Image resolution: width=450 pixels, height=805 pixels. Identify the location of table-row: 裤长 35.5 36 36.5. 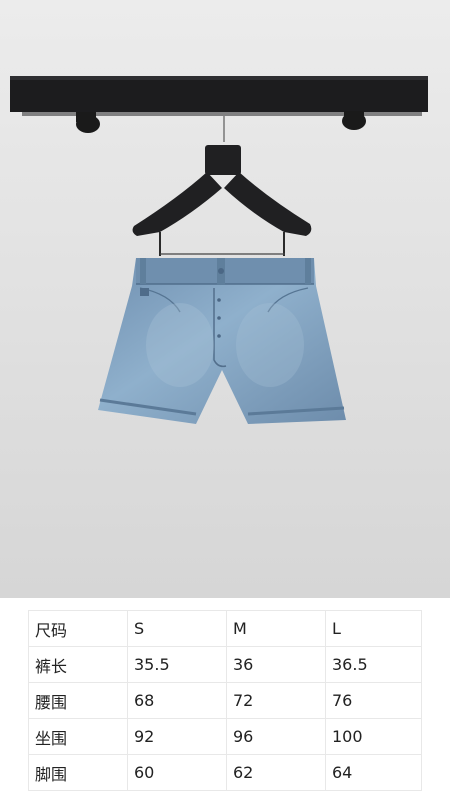
(225, 664).